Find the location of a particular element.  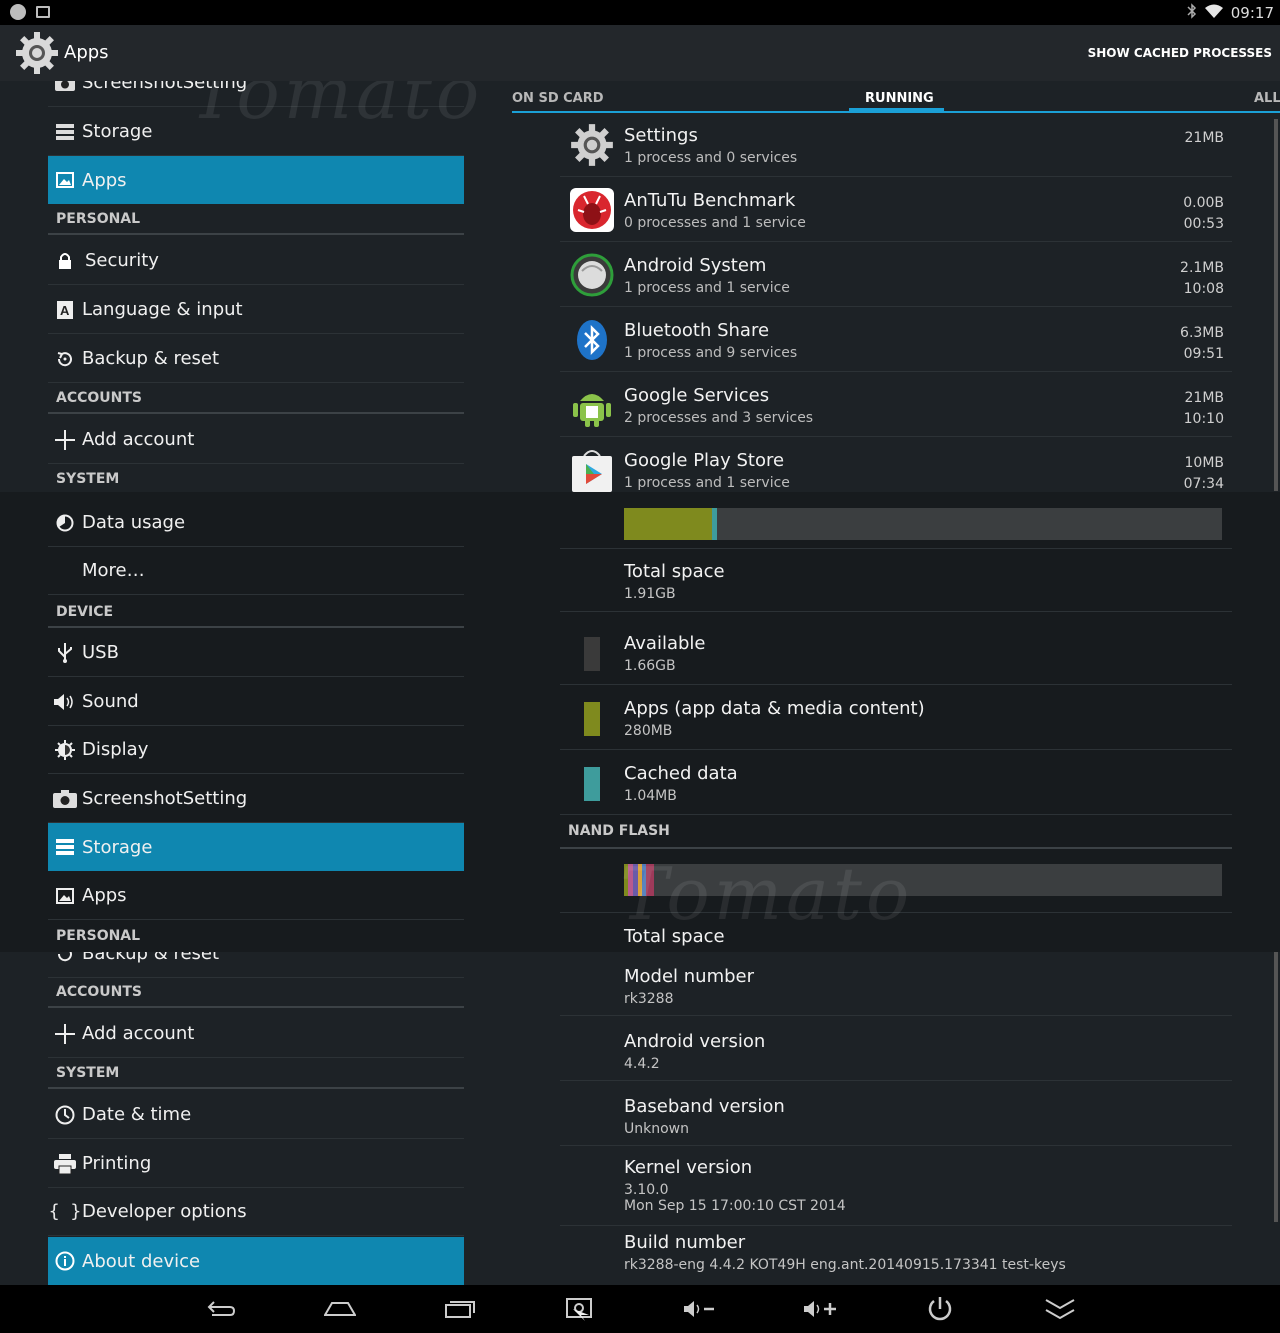

sidebar-item-developer: { } Developer options is located at coordinates (256, 1212).